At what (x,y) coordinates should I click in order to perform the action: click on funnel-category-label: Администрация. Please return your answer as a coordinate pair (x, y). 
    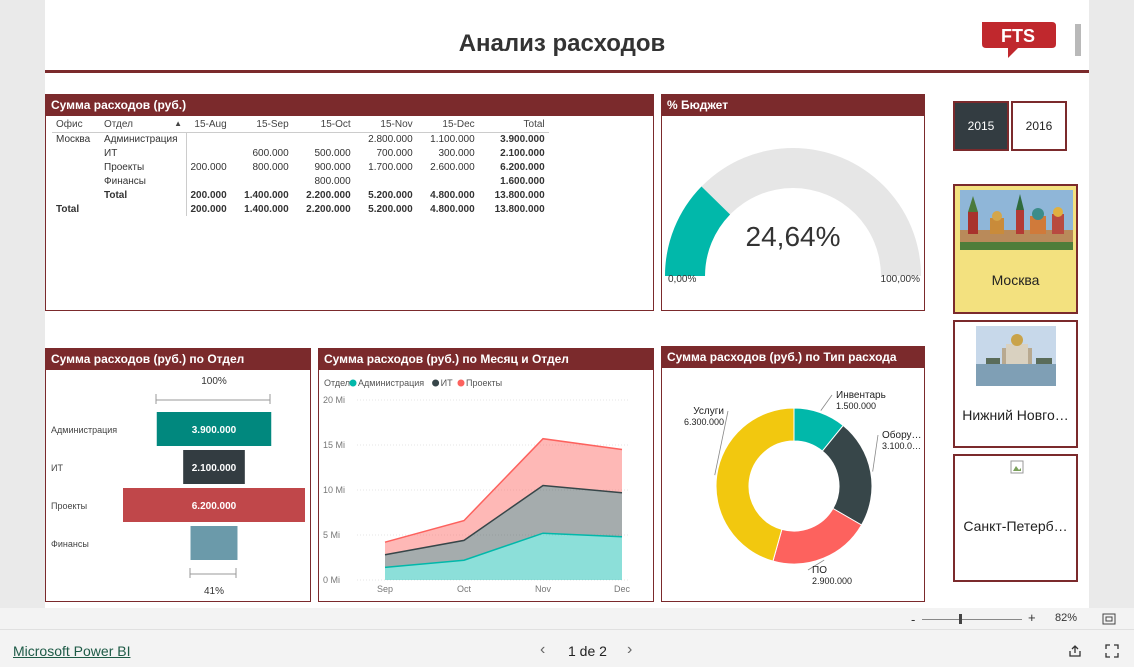
    Looking at the image, I should click on (84, 430).